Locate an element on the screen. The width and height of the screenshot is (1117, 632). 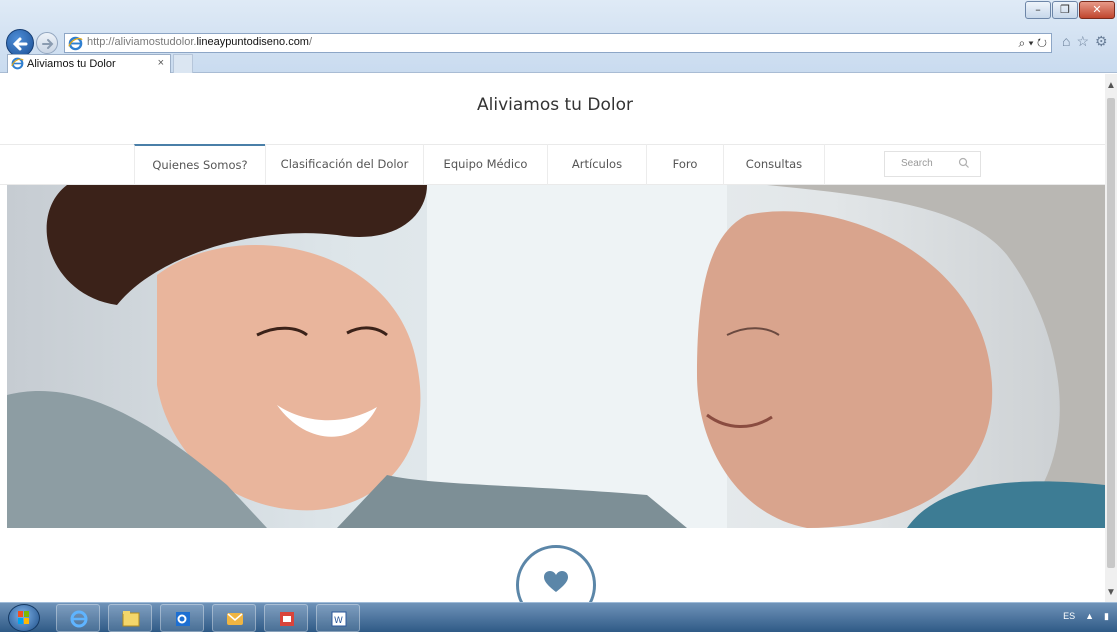
search-input: Search is located at coordinates (932, 164).